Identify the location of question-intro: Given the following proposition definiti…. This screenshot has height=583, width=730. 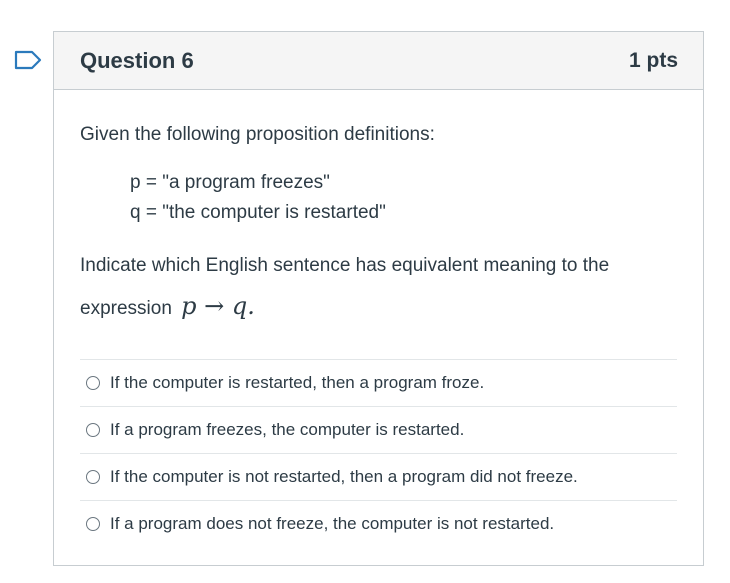
(257, 134).